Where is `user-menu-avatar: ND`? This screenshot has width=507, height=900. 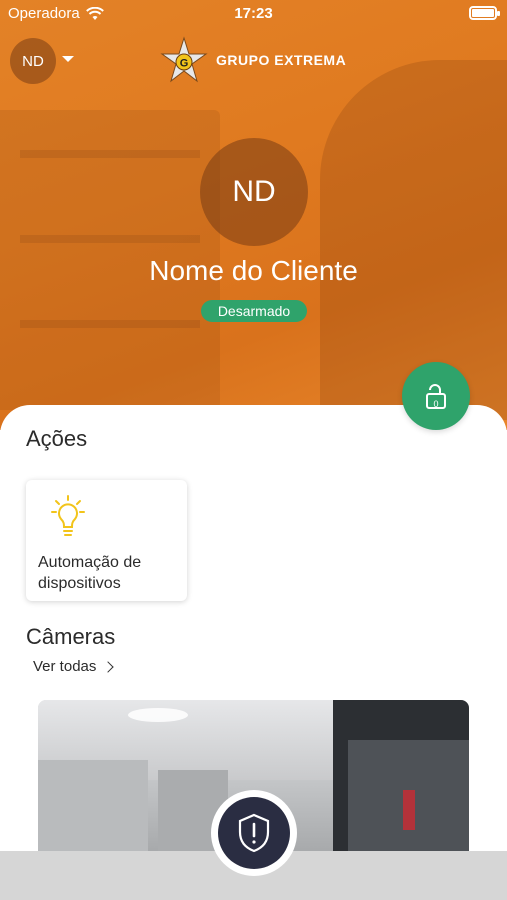 user-menu-avatar: ND is located at coordinates (33, 61).